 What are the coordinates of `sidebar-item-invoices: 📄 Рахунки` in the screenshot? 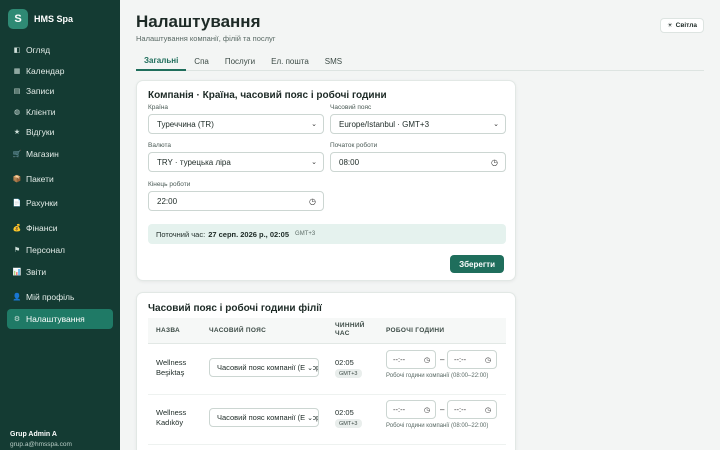 It's located at (60, 203).